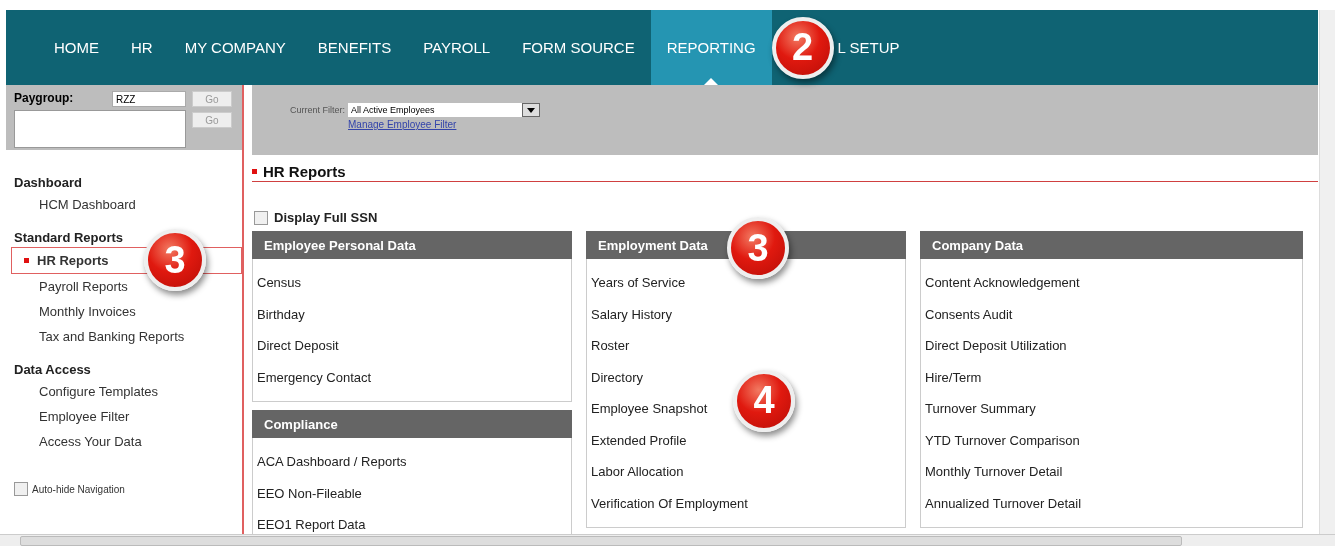 Image resolution: width=1335 pixels, height=546 pixels. What do you see at coordinates (128, 336) in the screenshot?
I see `sidebar-item: Tax and Banking Reports` at bounding box center [128, 336].